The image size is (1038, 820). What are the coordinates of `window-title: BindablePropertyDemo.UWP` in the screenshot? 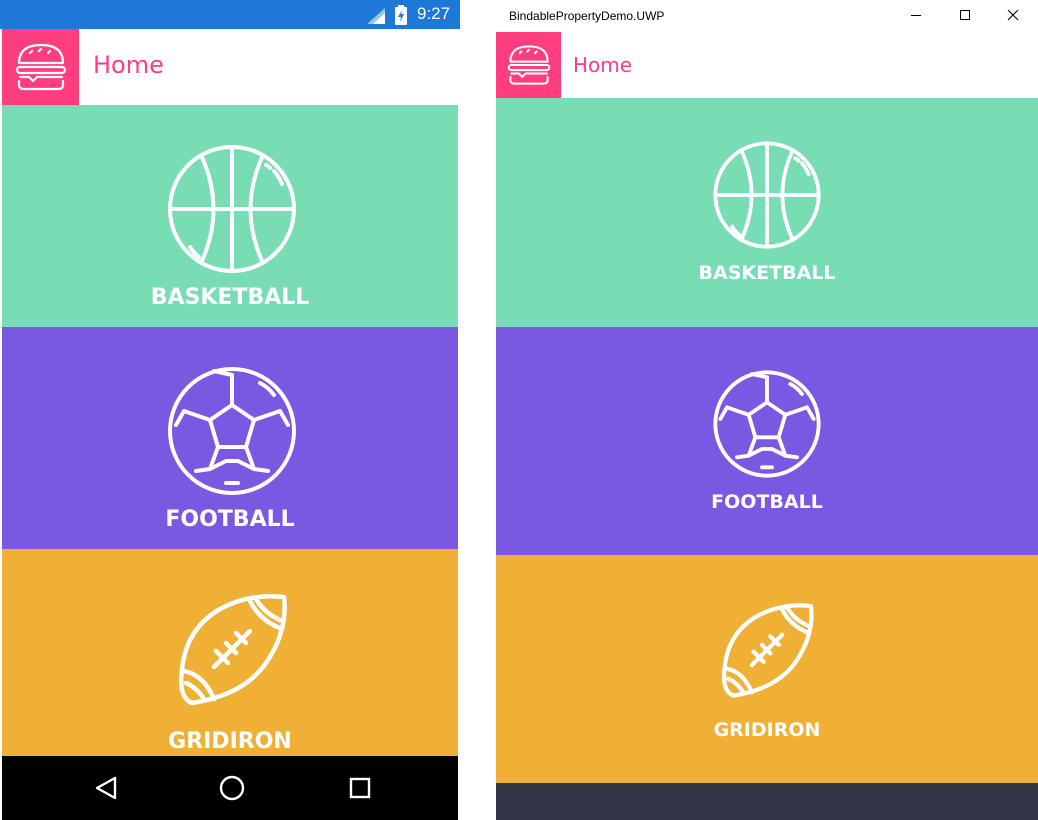 It's located at (587, 16).